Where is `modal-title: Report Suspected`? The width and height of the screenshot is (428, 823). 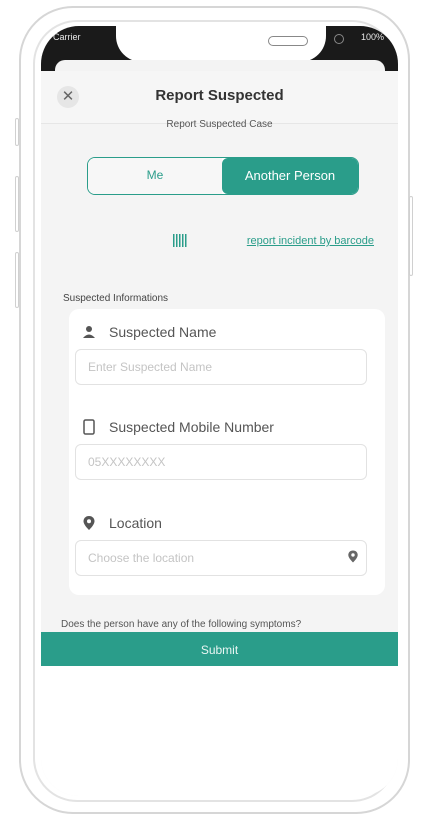
modal-title: Report Suspected is located at coordinates (219, 95).